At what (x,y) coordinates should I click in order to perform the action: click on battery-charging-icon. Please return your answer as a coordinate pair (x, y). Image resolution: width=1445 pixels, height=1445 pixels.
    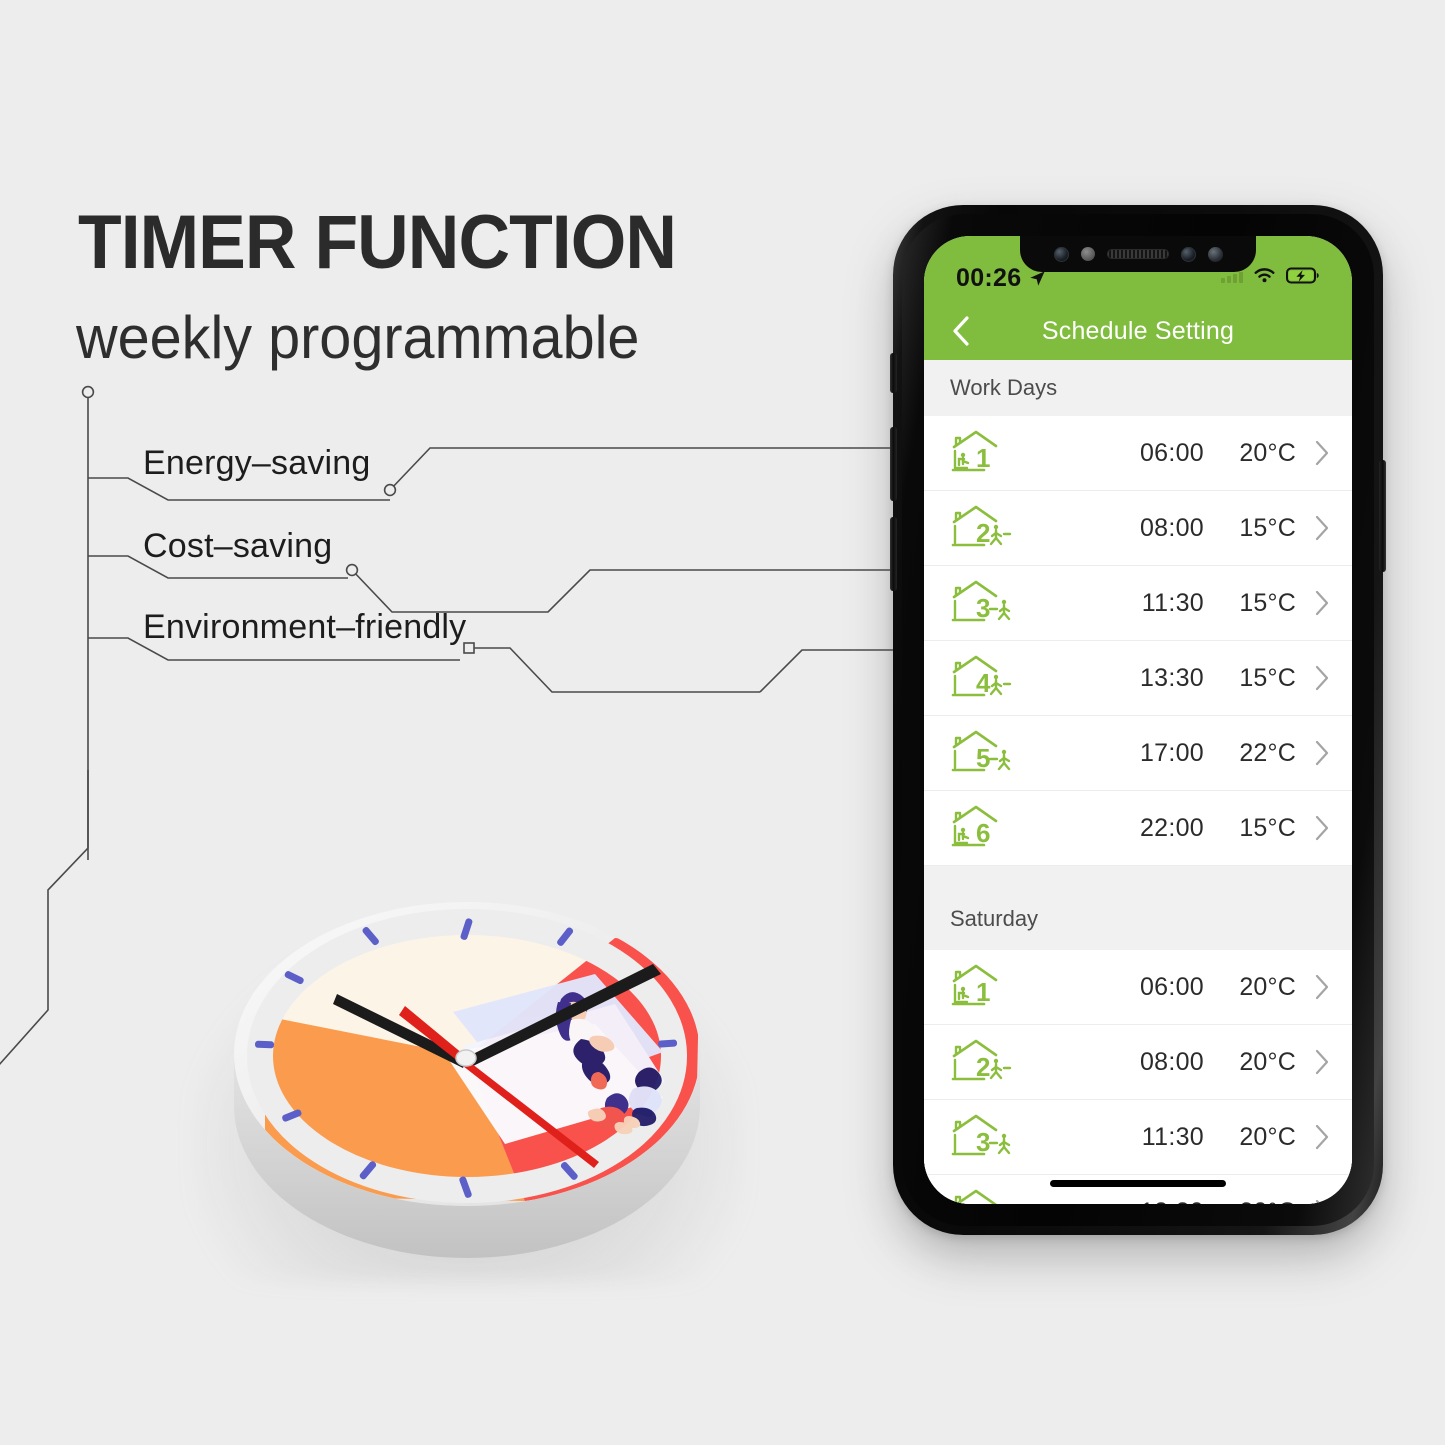
    Looking at the image, I should click on (1302, 275).